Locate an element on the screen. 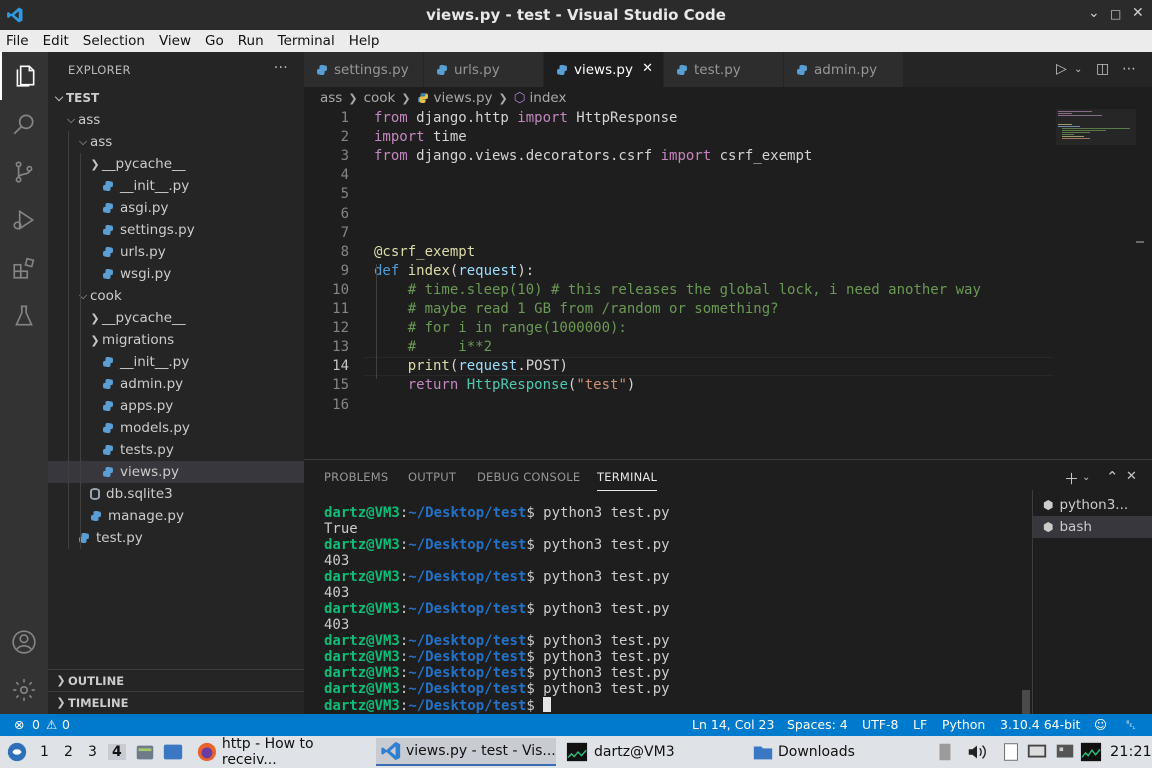 This screenshot has width=1152, height=768. taskbar-terminal-window: dartz@VM3 is located at coordinates (652, 752).